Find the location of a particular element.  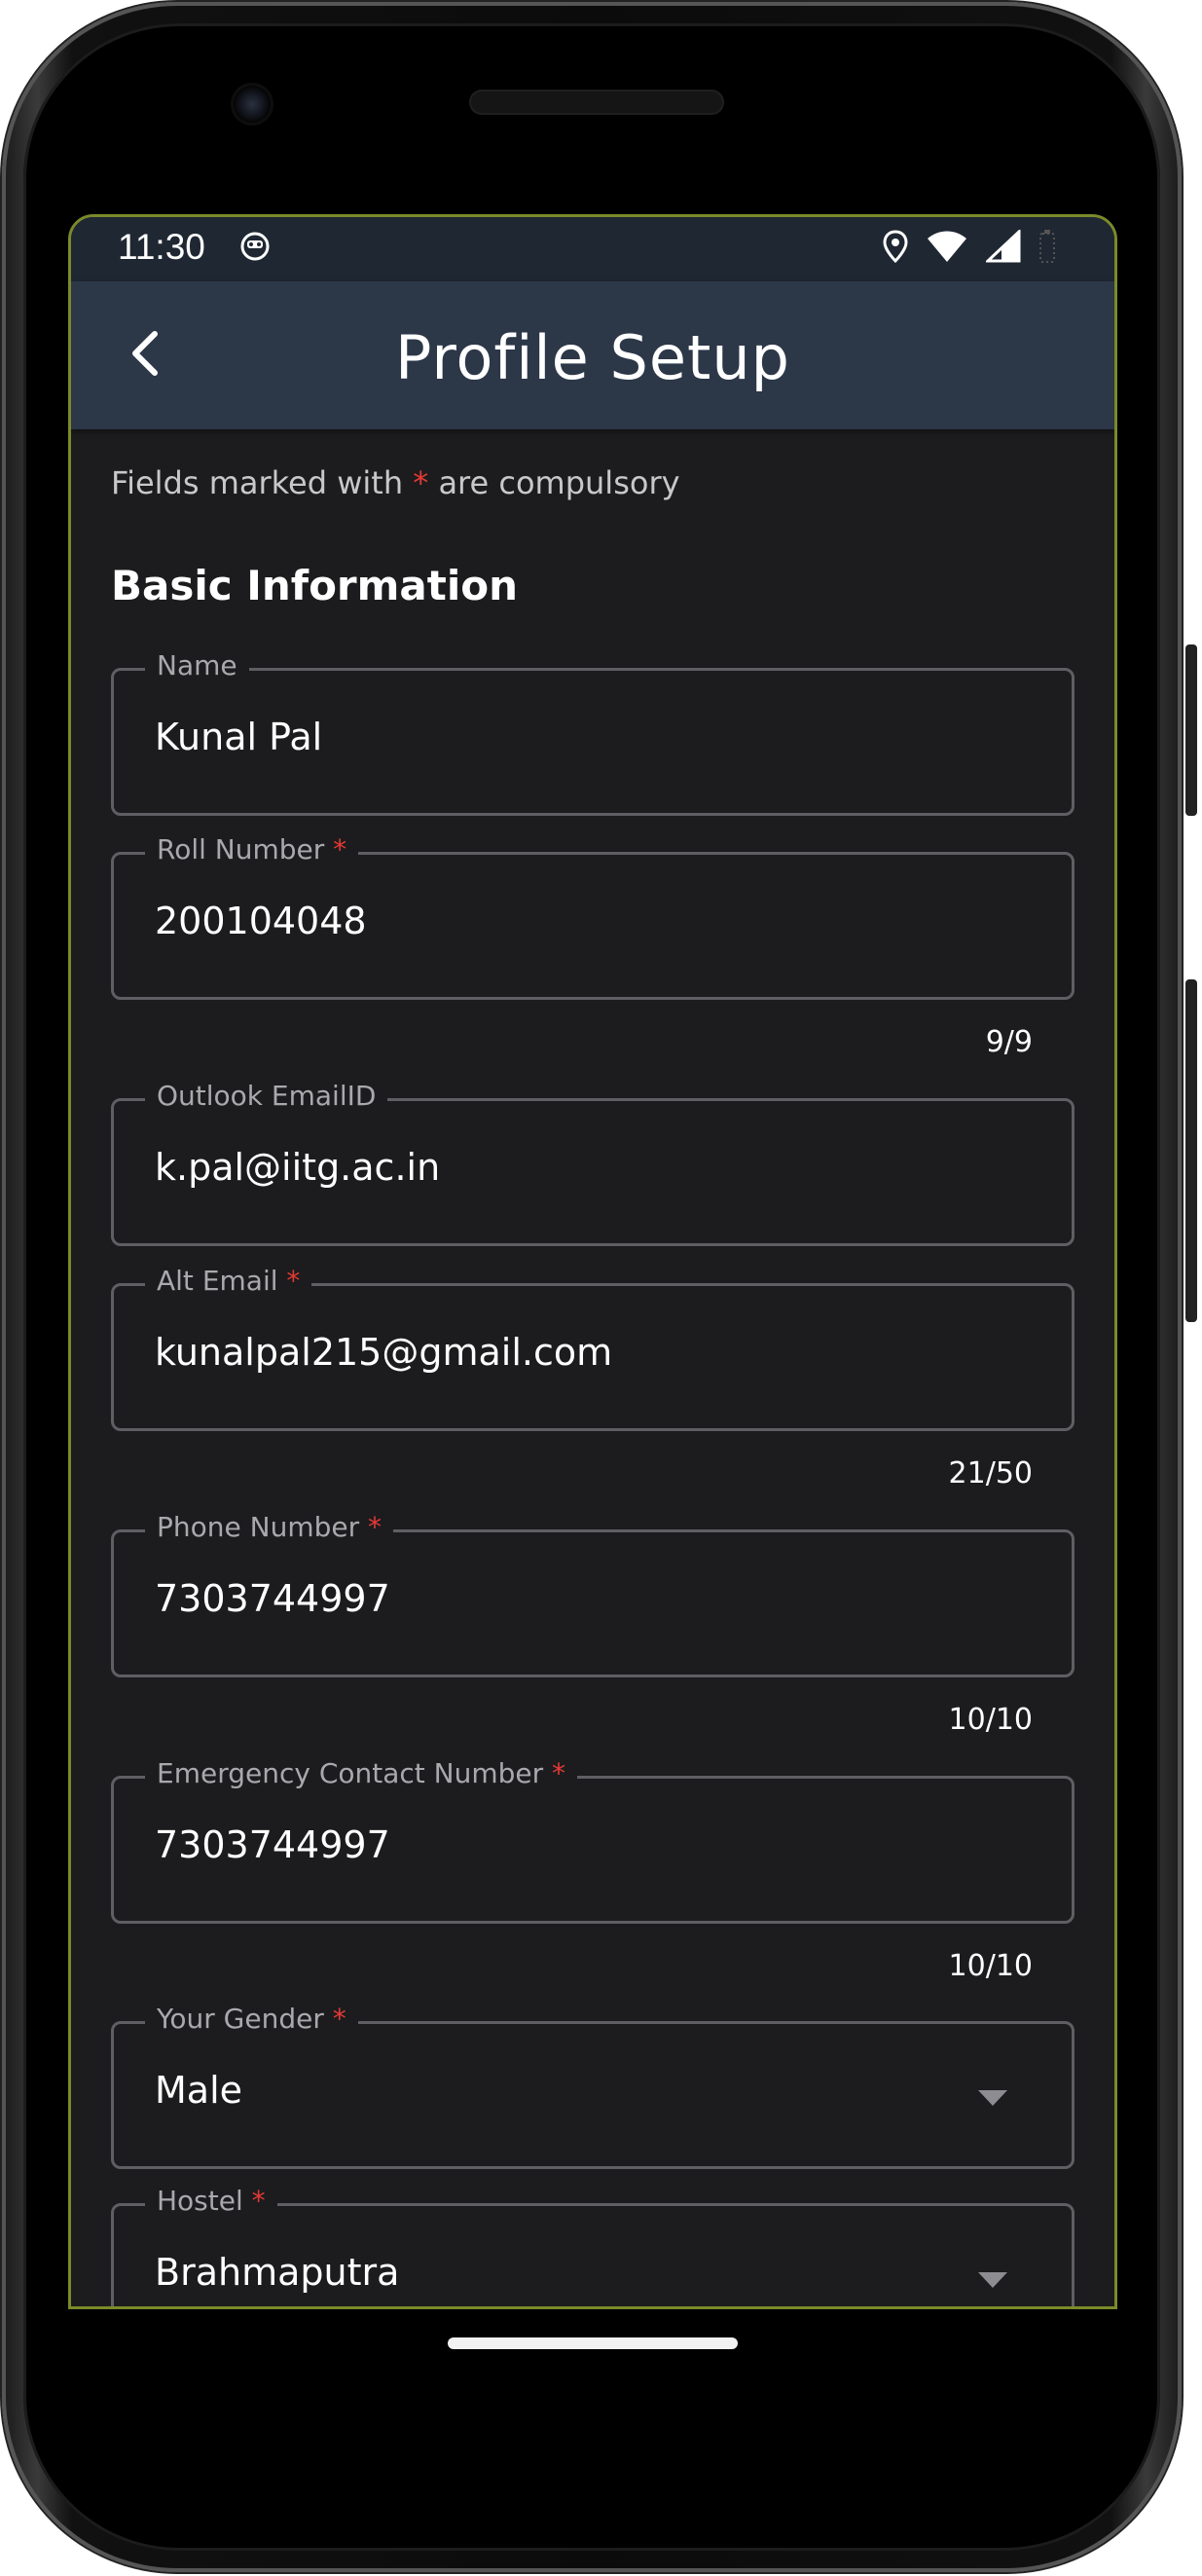

field-label-text: Alt Email is located at coordinates (217, 1281).